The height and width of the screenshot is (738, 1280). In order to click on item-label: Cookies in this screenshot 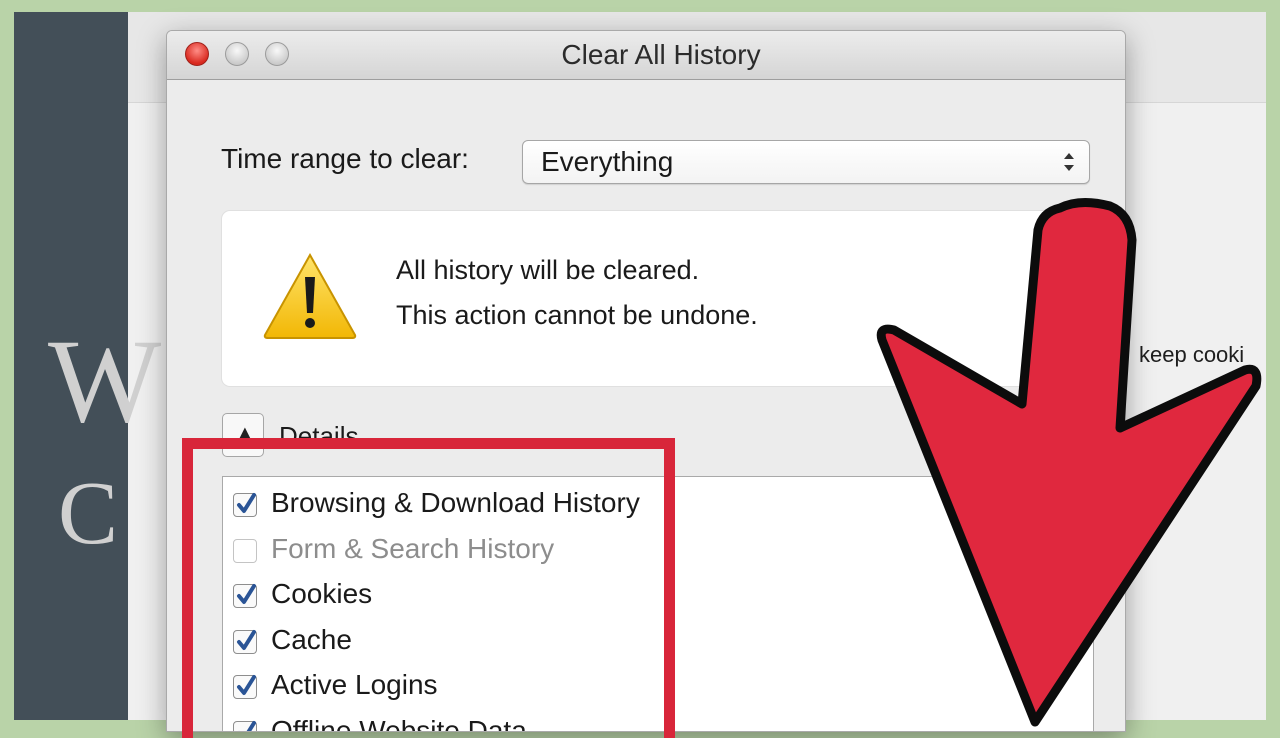, I will do `click(322, 593)`.